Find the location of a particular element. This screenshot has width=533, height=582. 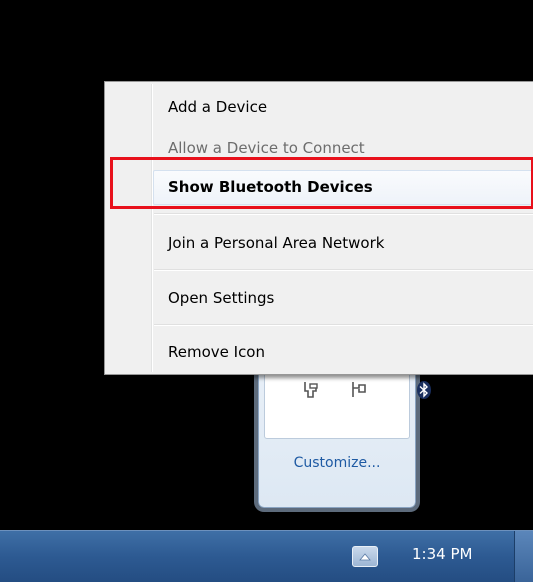

network-plug-icon is located at coordinates (359, 390).